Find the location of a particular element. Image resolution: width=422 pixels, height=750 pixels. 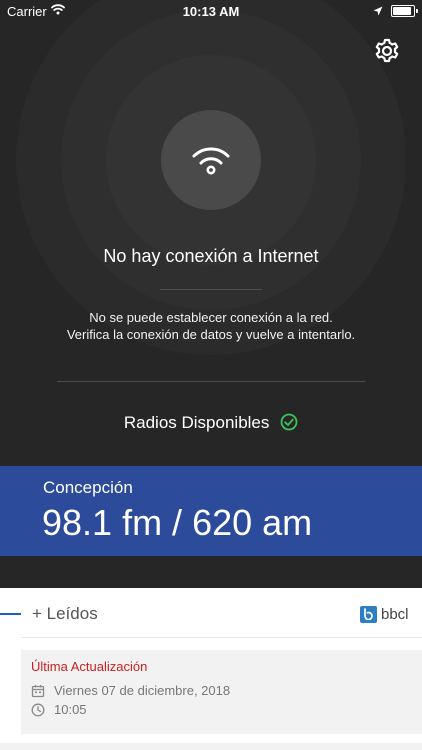

bbcl-logo: bbcl is located at coordinates (384, 614).